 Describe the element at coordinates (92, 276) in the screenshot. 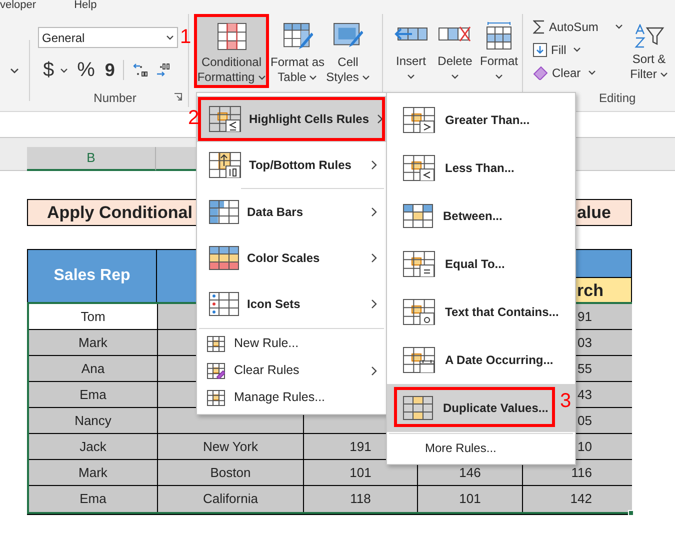

I see `header-cell: Sales Rep` at that location.